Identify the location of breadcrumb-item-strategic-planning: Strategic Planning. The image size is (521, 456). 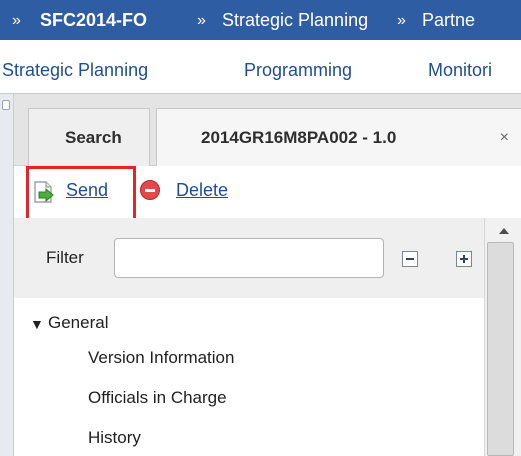
(295, 20).